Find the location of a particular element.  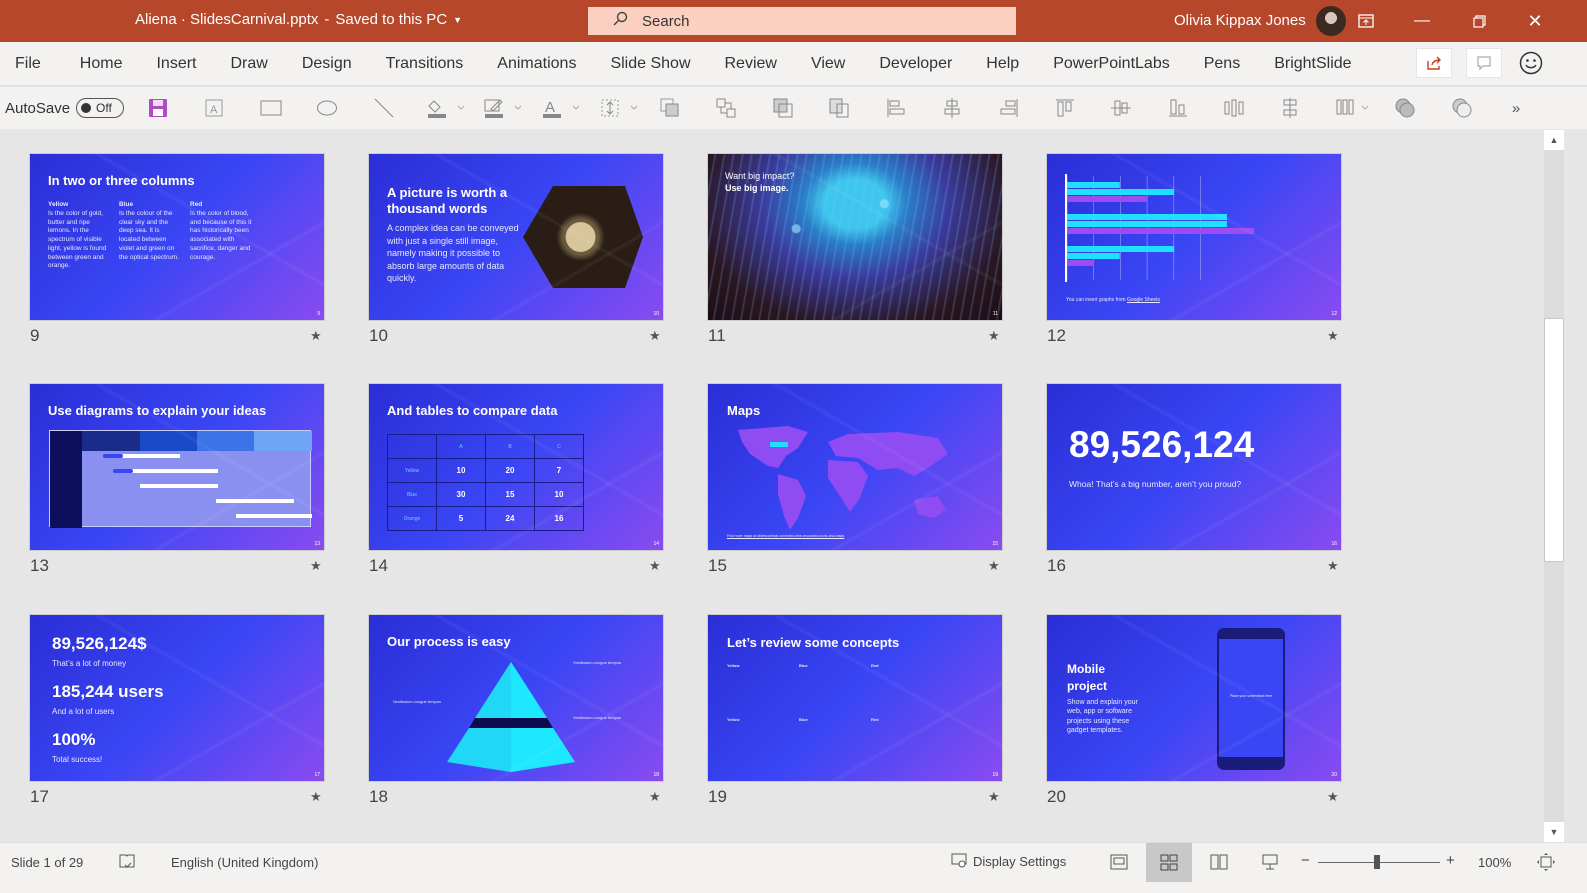

tab-powerpointlabs: PowerPointLabs is located at coordinates (1111, 64).